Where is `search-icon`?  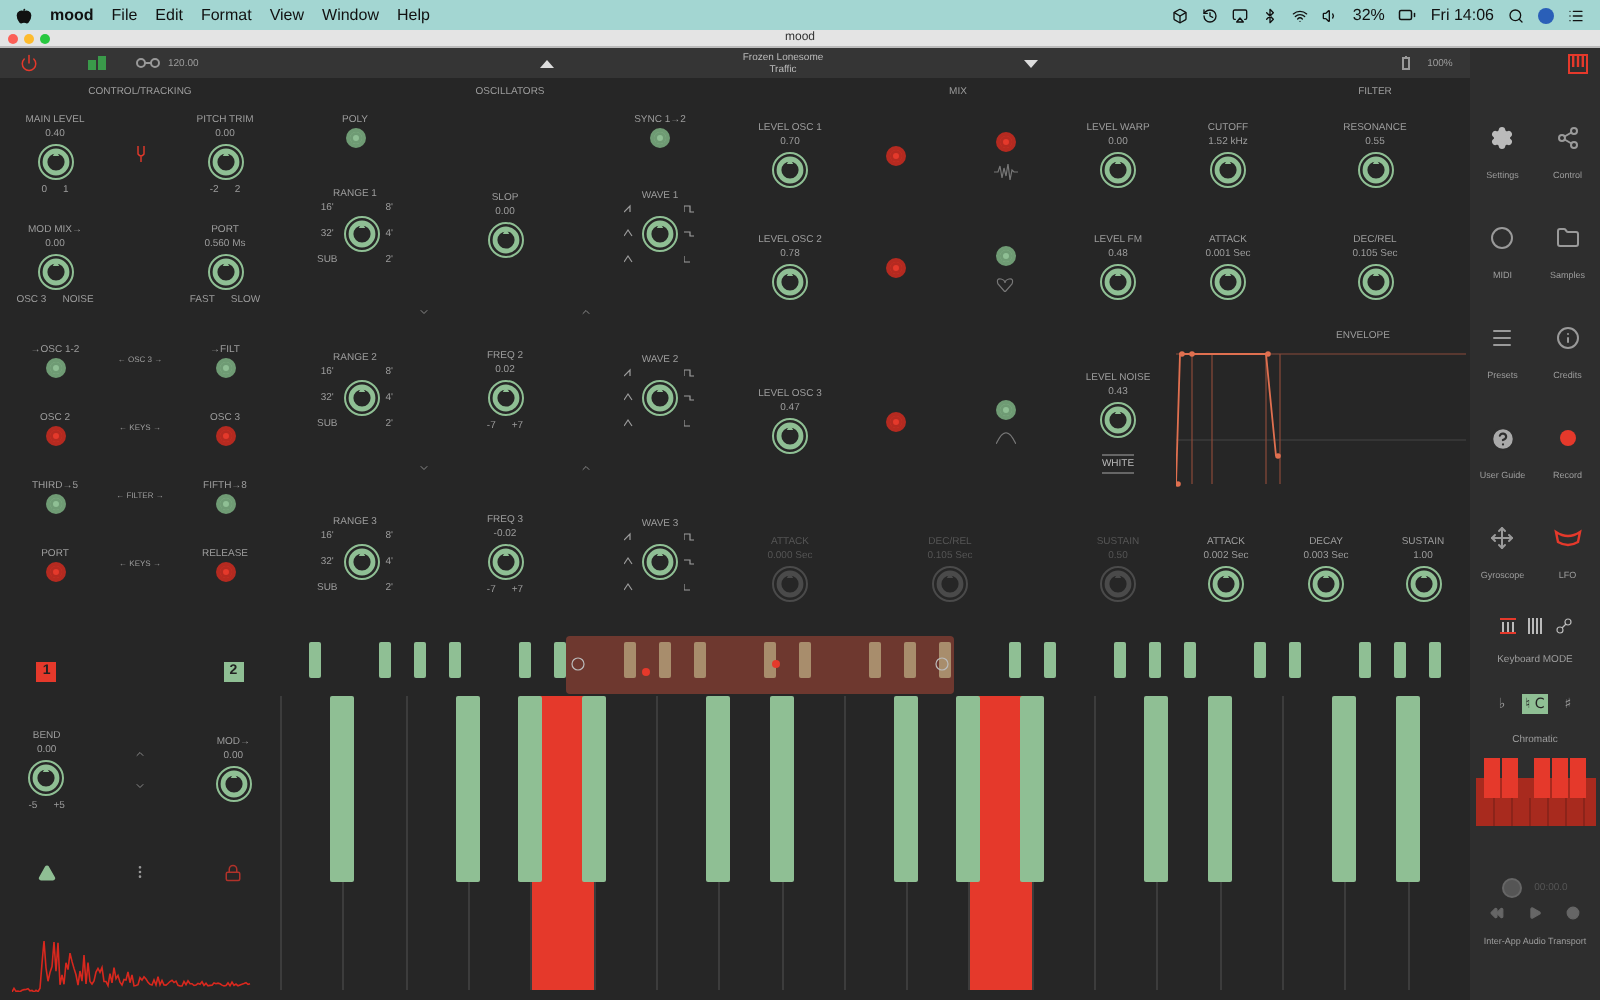
search-icon is located at coordinates (1516, 15).